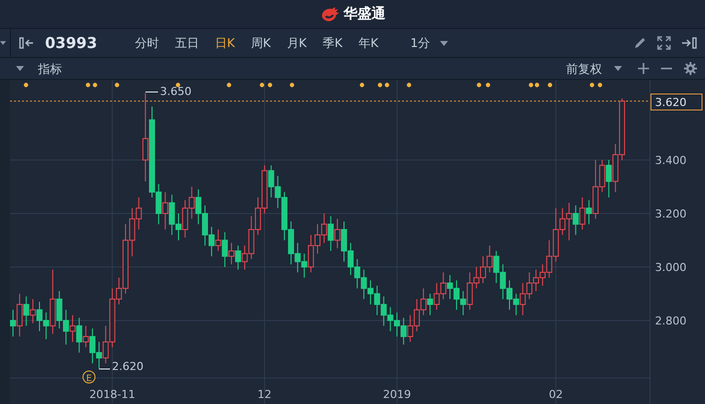 The height and width of the screenshot is (404, 705). Describe the element at coordinates (39, 69) in the screenshot. I see `indicator-toggle: 指标` at that location.